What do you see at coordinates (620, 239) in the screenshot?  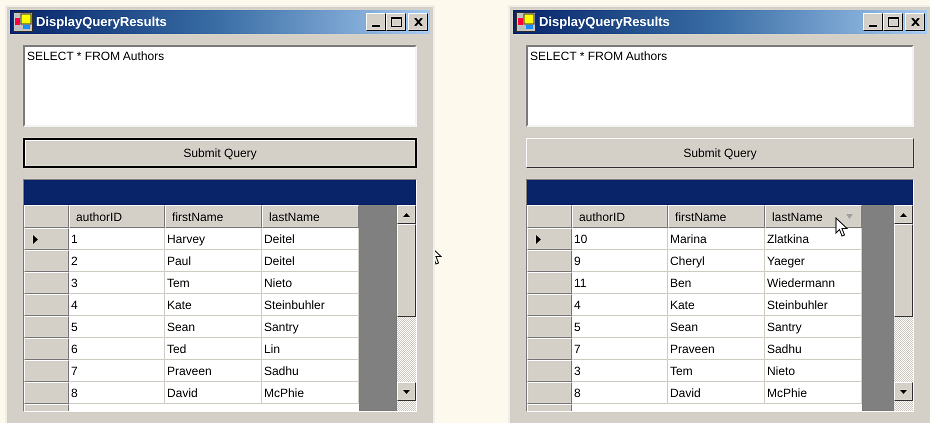 I see `table-cell: 10` at bounding box center [620, 239].